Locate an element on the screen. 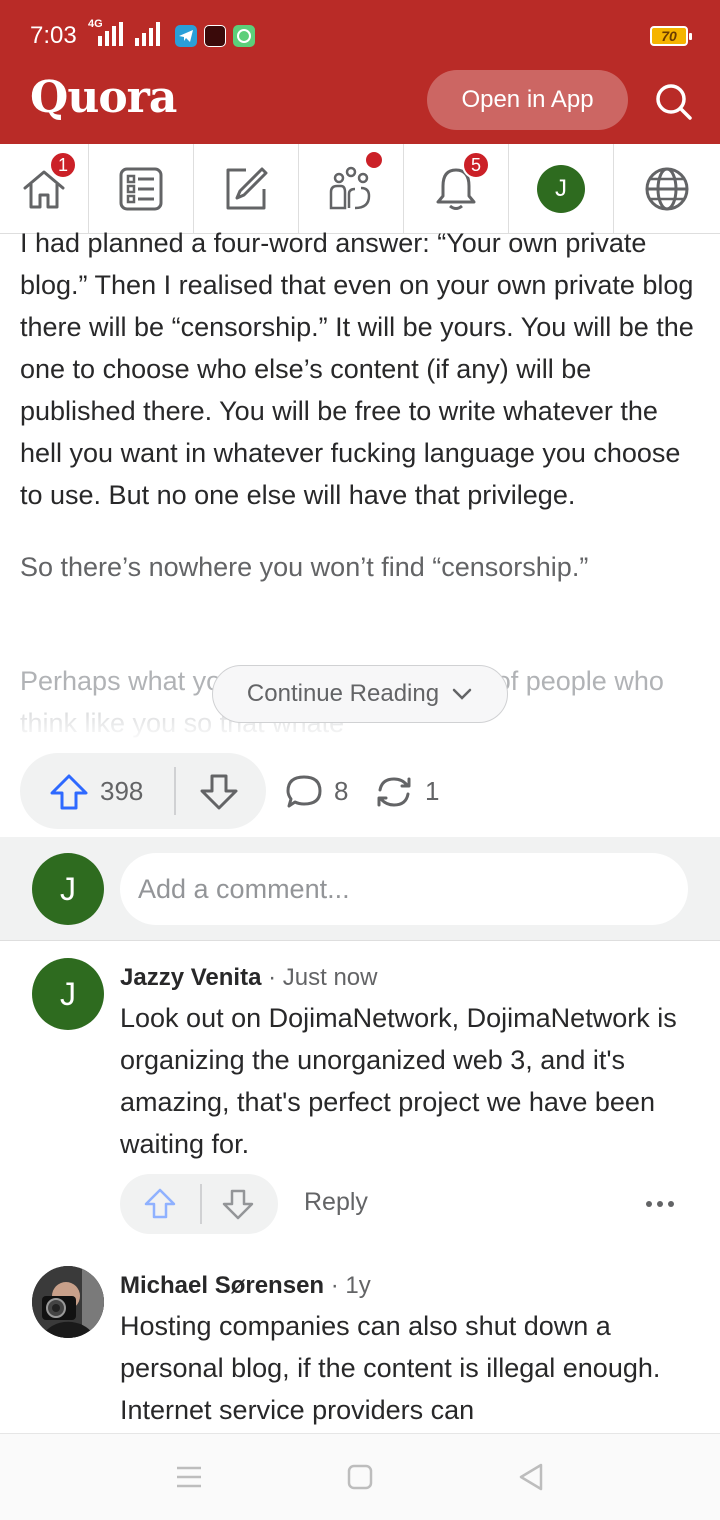  main-nav: 1 5 J is located at coordinates (360, 189).